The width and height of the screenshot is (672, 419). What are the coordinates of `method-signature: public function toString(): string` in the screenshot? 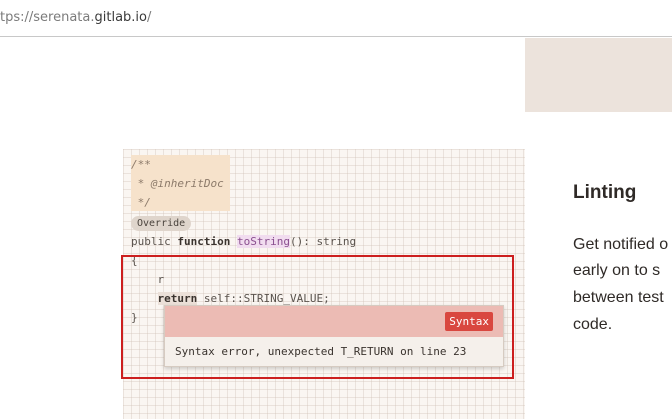 It's located at (243, 241).